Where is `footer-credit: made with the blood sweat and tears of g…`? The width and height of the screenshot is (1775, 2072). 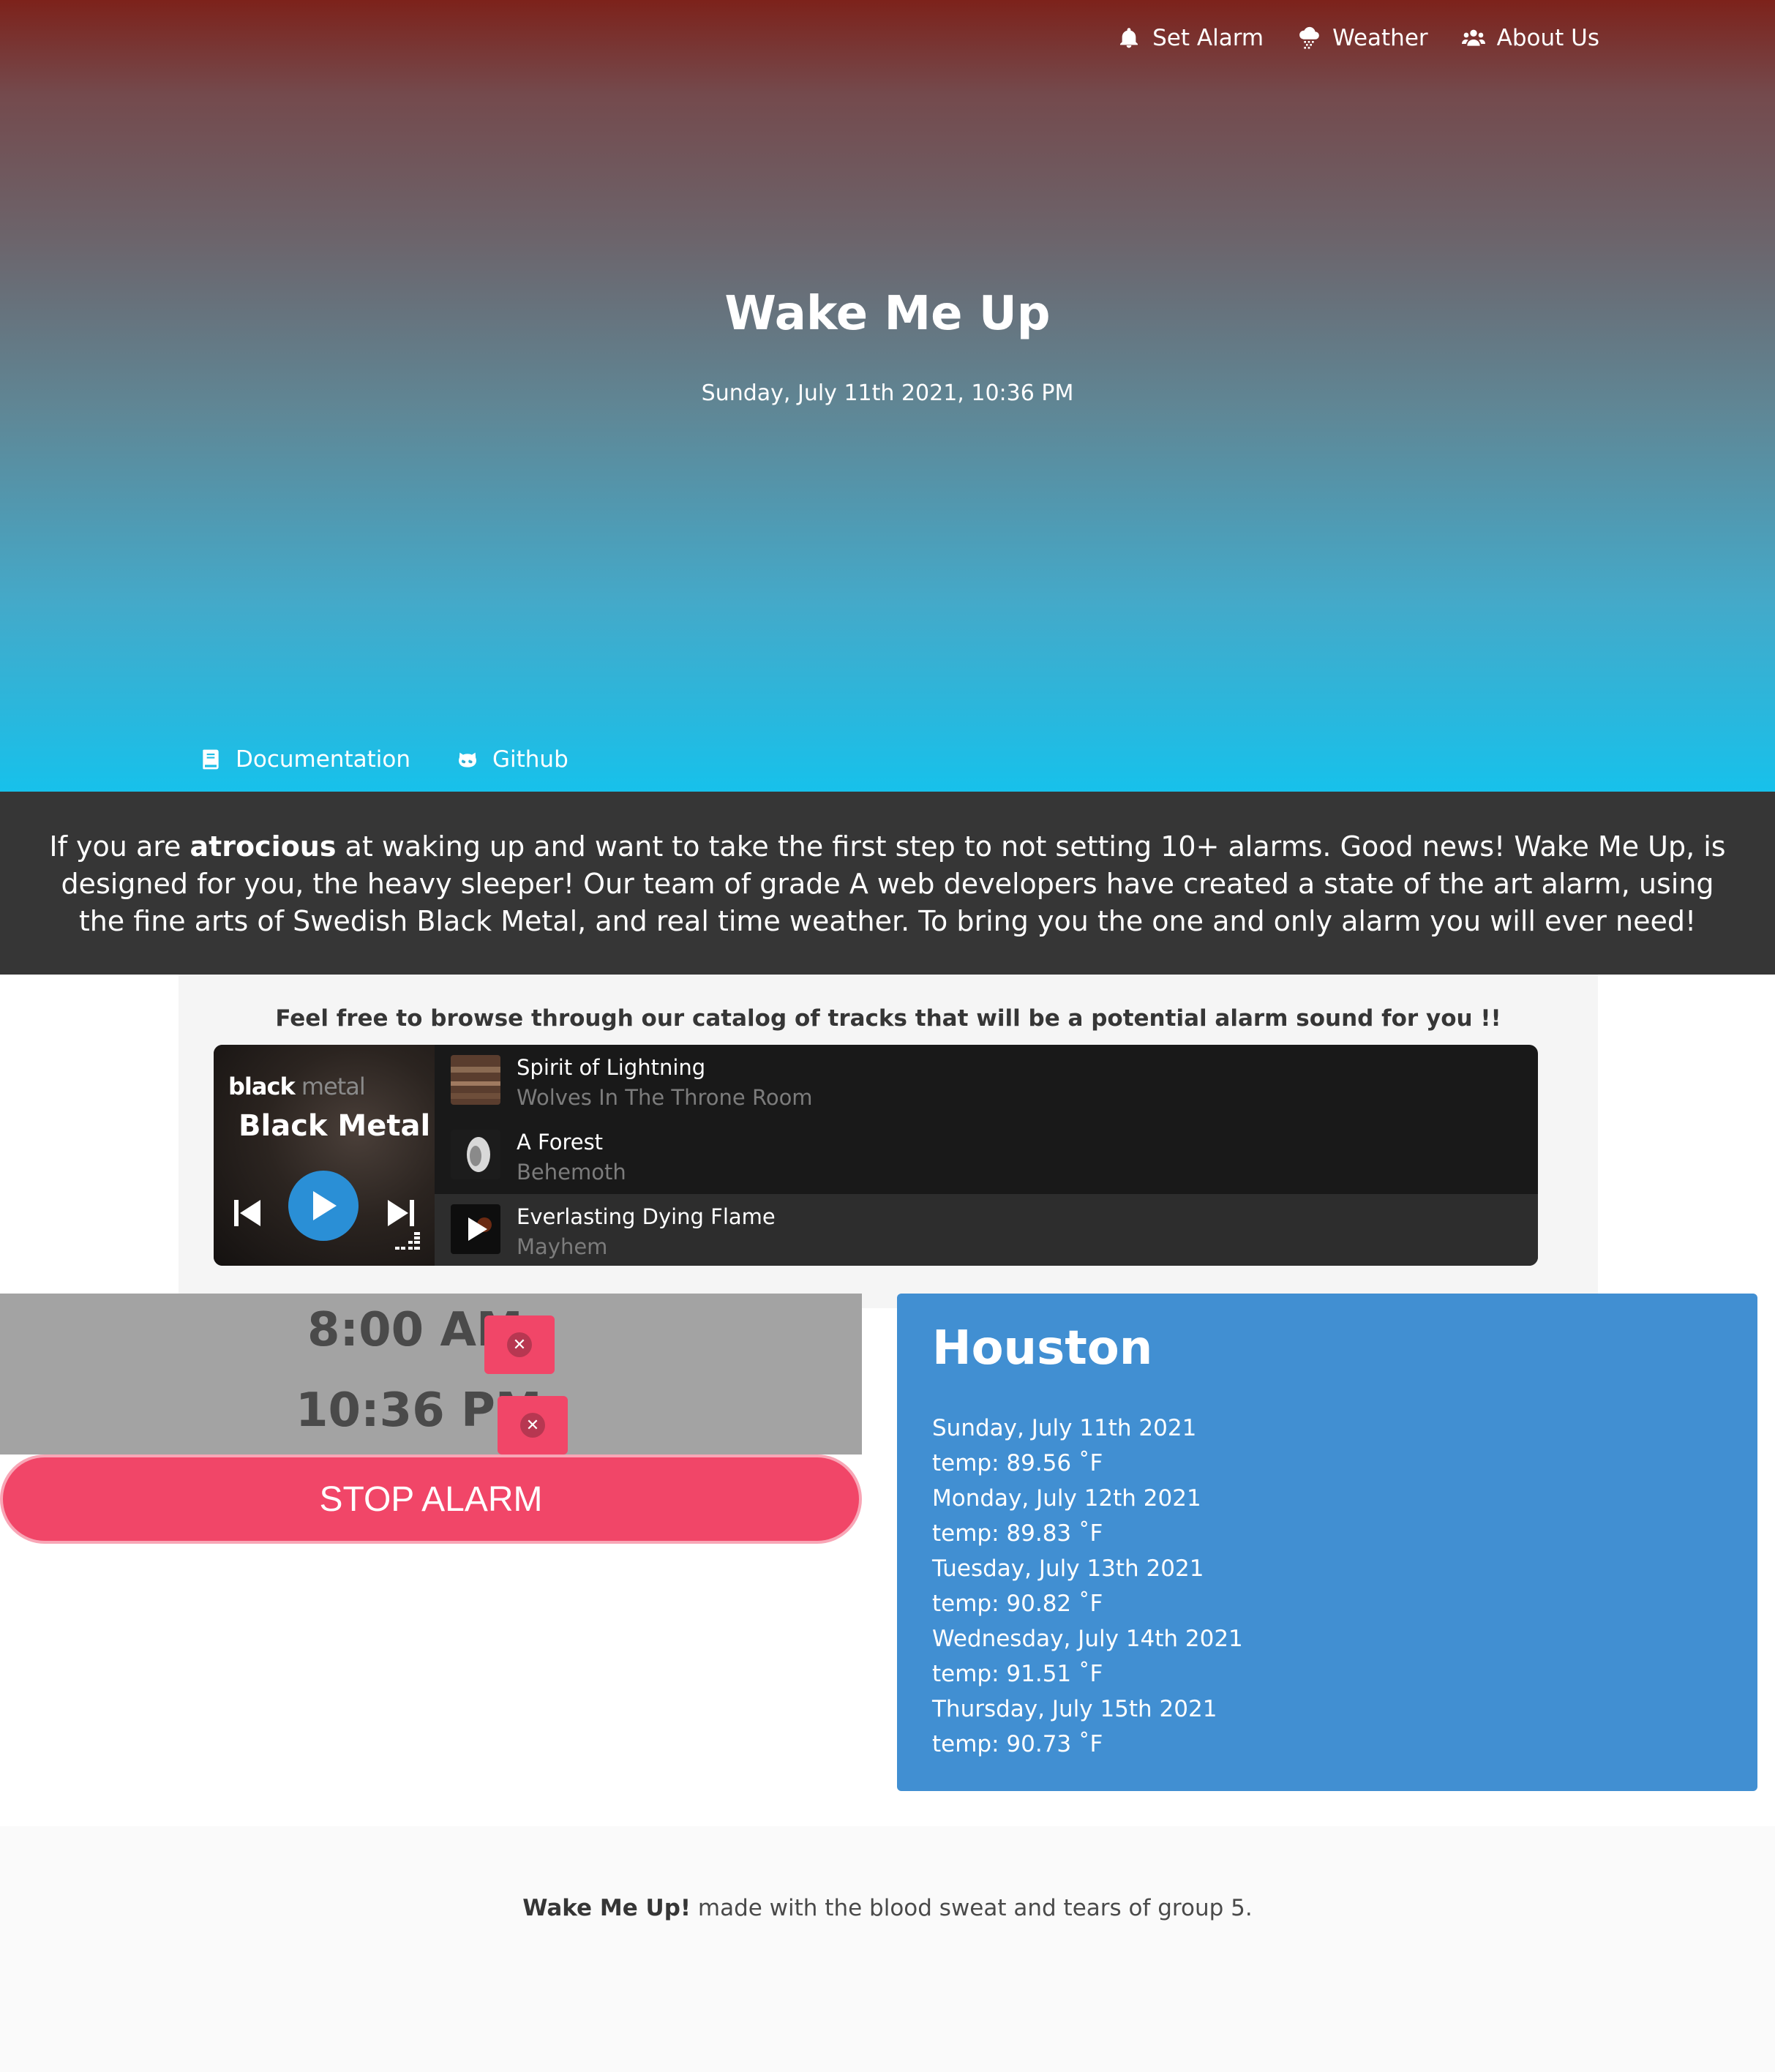 footer-credit: made with the blood sweat and tears of g… is located at coordinates (972, 1908).